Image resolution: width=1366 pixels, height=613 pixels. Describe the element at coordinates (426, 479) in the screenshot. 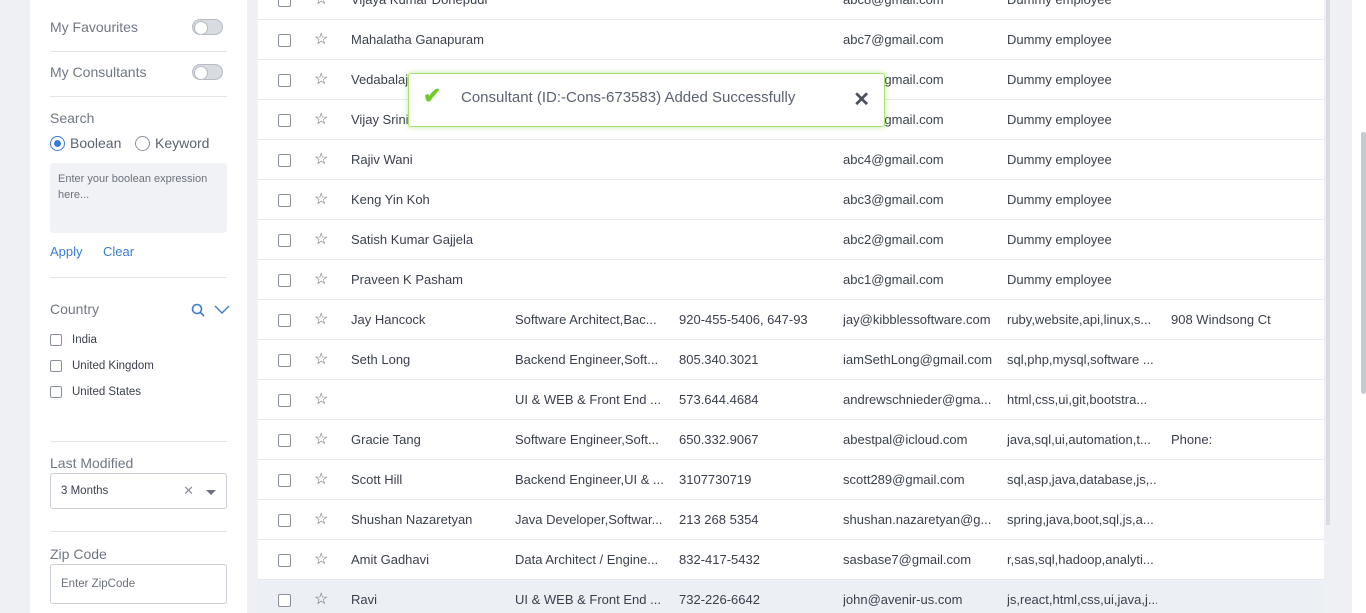

I see `consultant-name: Scott Hill` at that location.